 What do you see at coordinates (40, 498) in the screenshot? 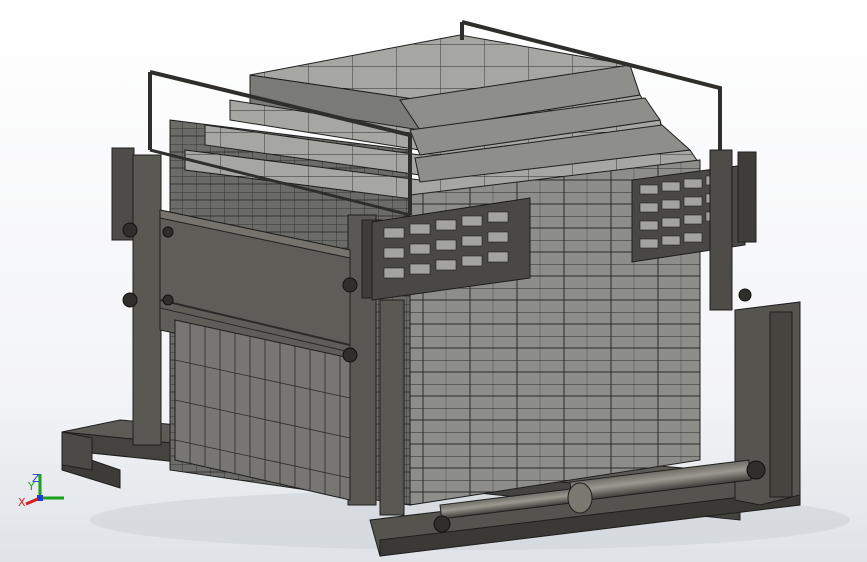
I see `origin-marker` at bounding box center [40, 498].